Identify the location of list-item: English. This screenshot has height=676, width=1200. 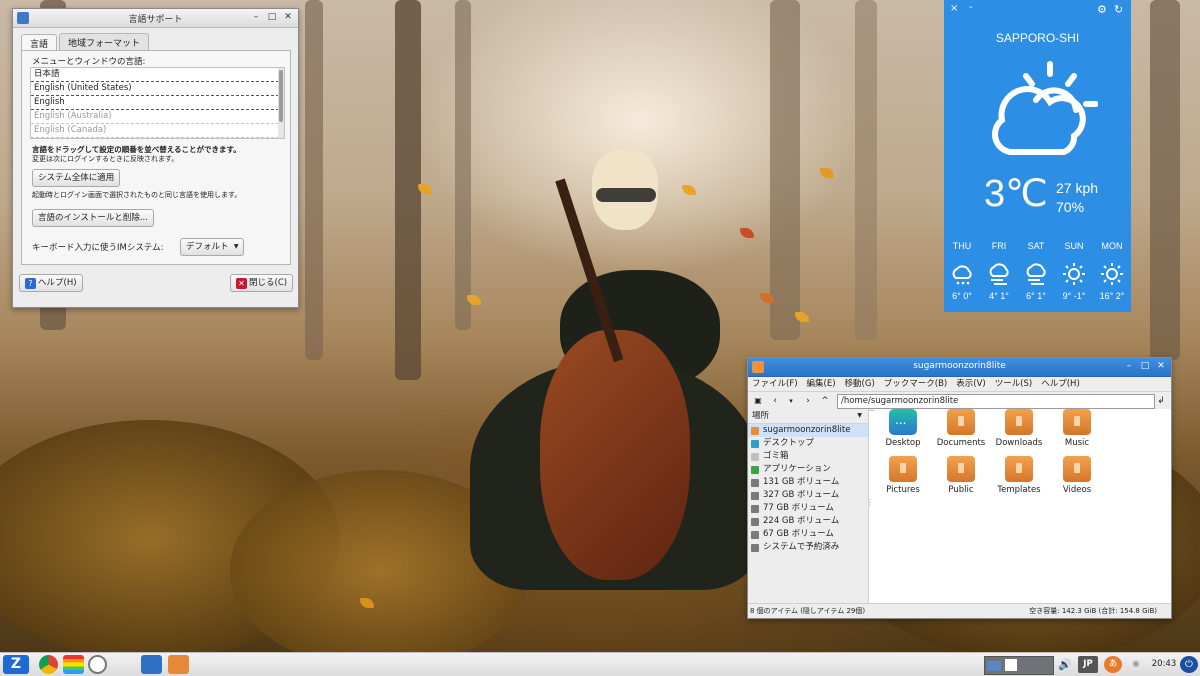
(157, 103).